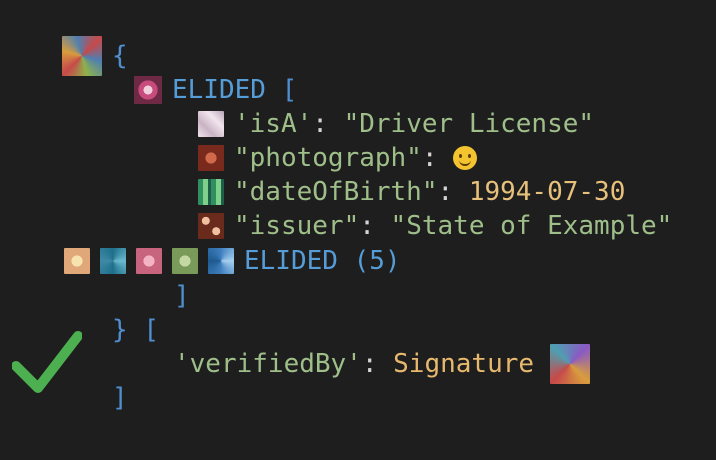 The width and height of the screenshot is (716, 460). Describe the element at coordinates (464, 364) in the screenshot. I see `signature-label: Signature` at that location.